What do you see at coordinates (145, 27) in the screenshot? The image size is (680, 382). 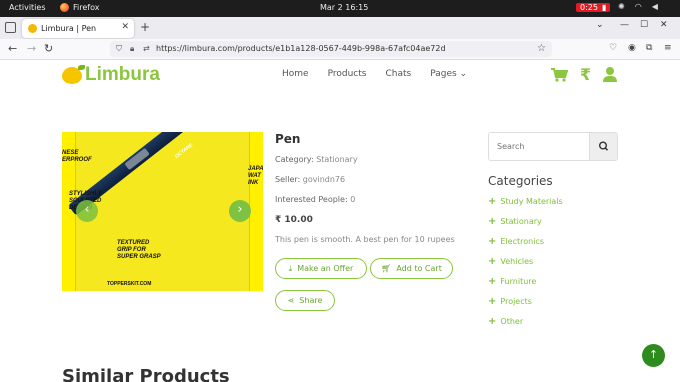 I see `new-tab-button: +` at bounding box center [145, 27].